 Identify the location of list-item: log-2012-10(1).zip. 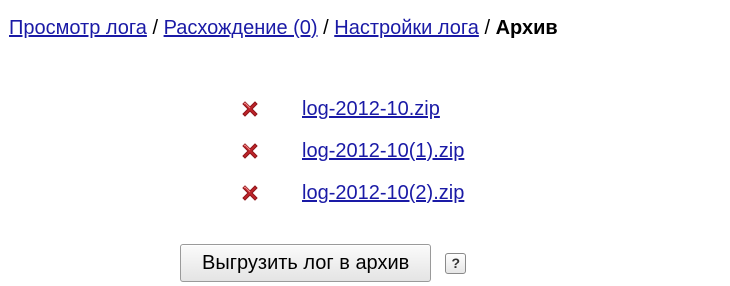
(350, 151).